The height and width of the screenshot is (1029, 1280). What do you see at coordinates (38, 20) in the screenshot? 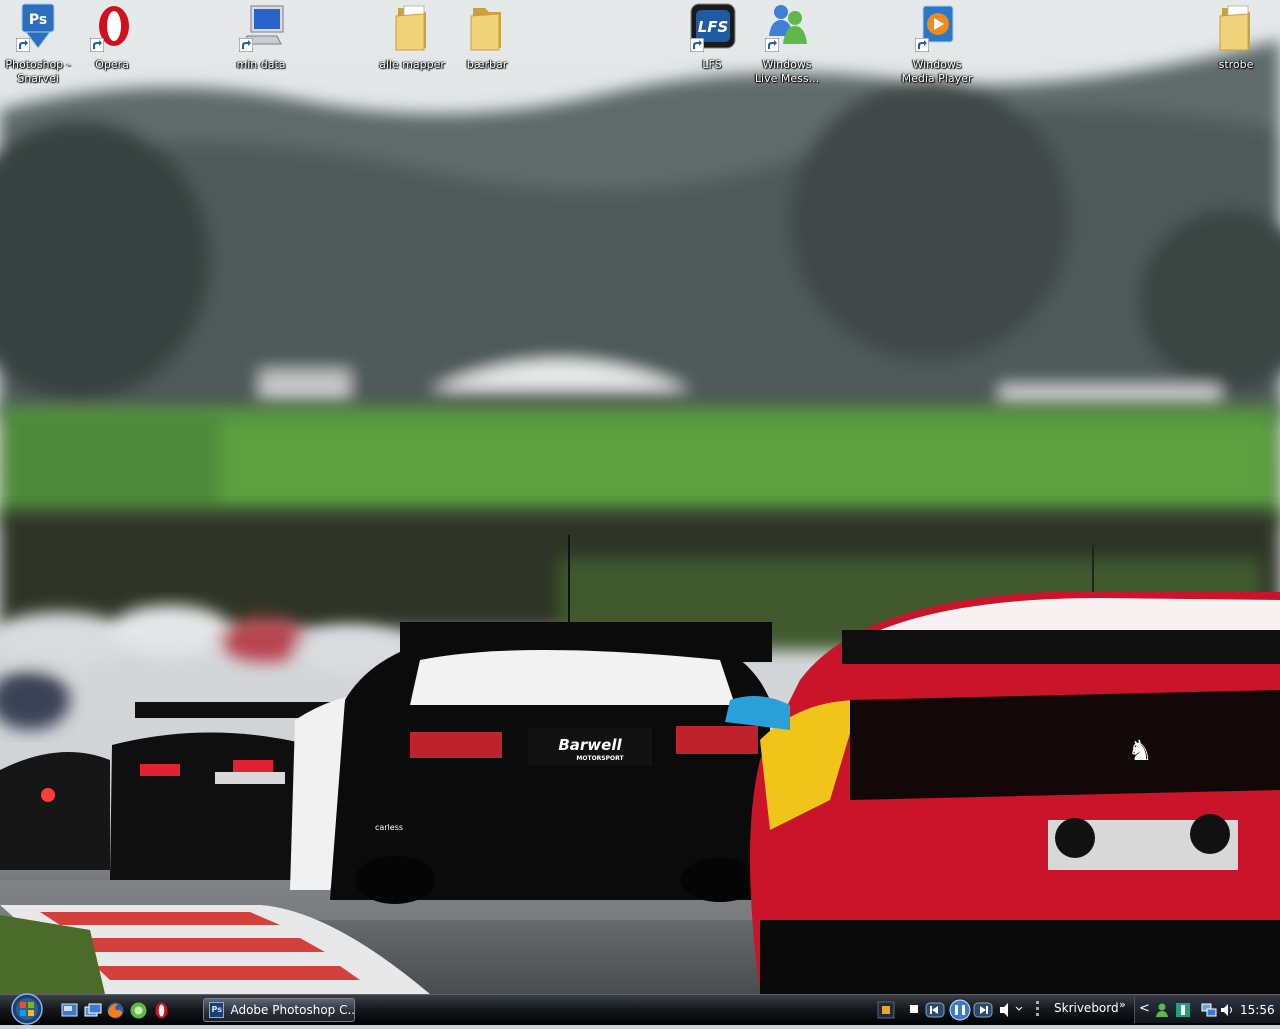
I see `svg-text: Ps` at bounding box center [38, 20].